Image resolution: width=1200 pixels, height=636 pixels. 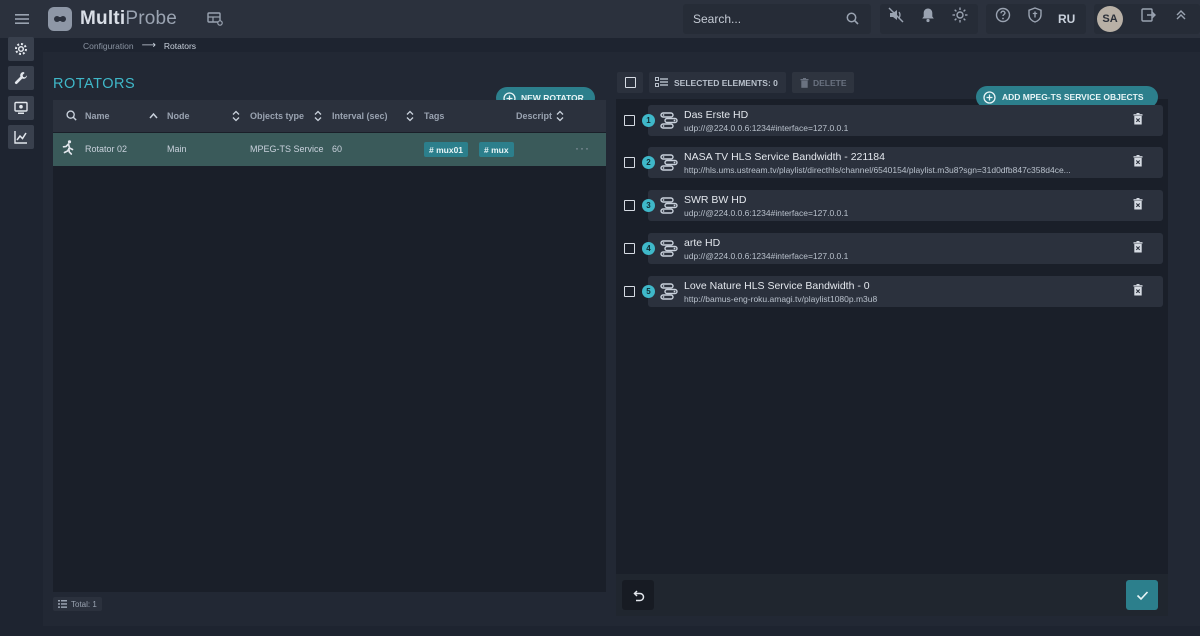 I want to click on monitor-icon, so click(x=21, y=108).